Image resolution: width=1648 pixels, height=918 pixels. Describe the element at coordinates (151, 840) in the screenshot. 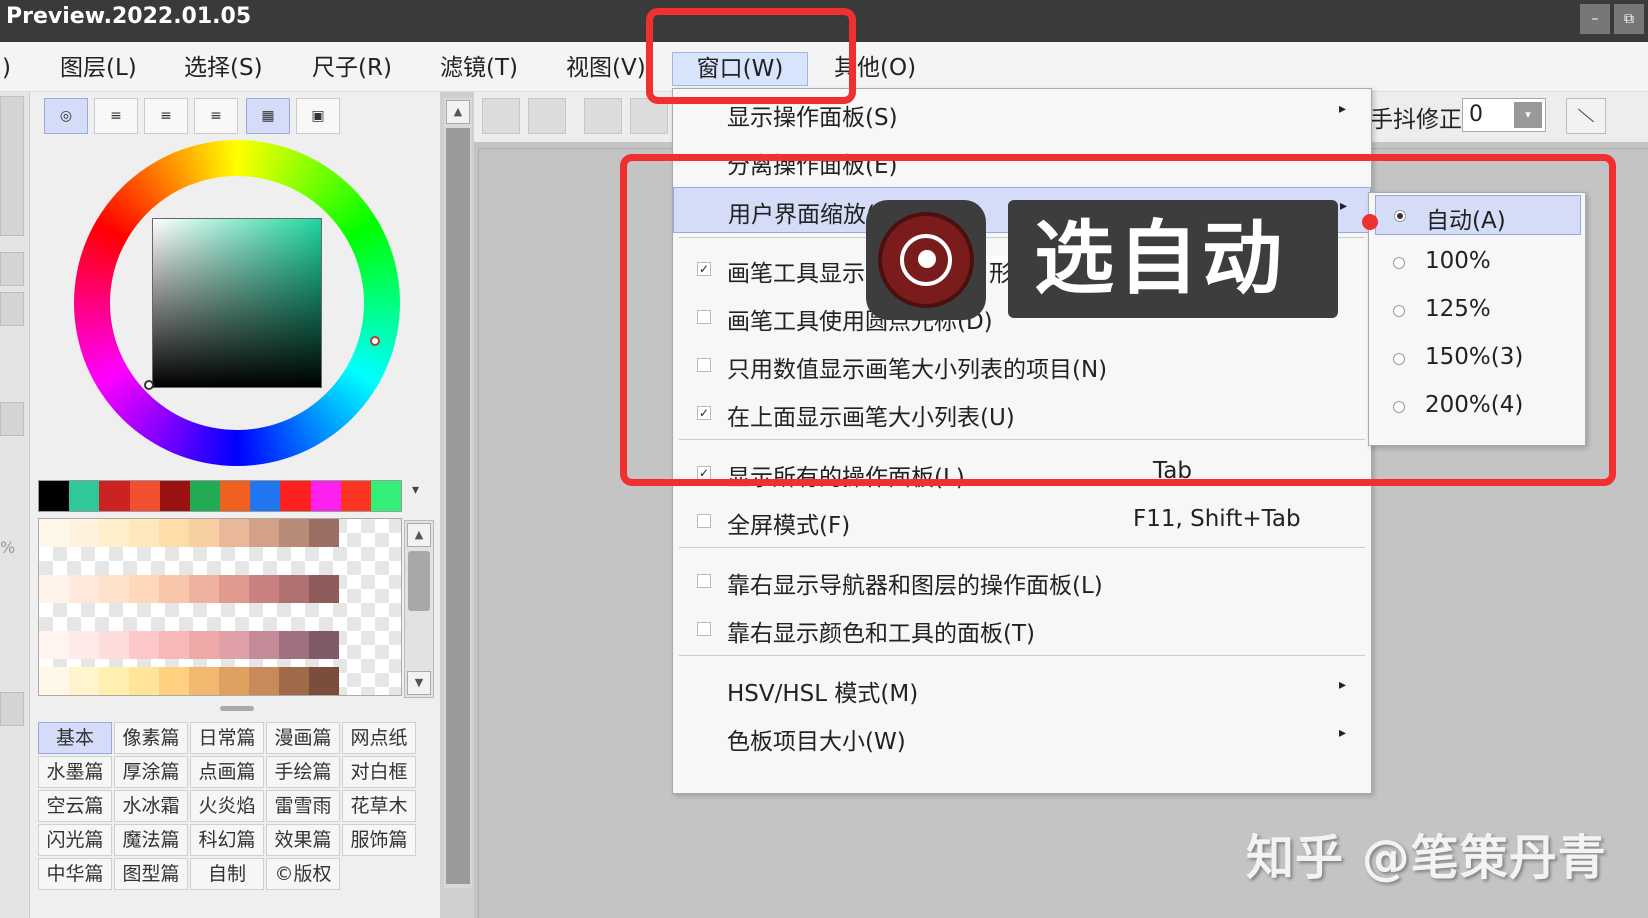

I see `palette-group-tab: 魔法篇` at that location.